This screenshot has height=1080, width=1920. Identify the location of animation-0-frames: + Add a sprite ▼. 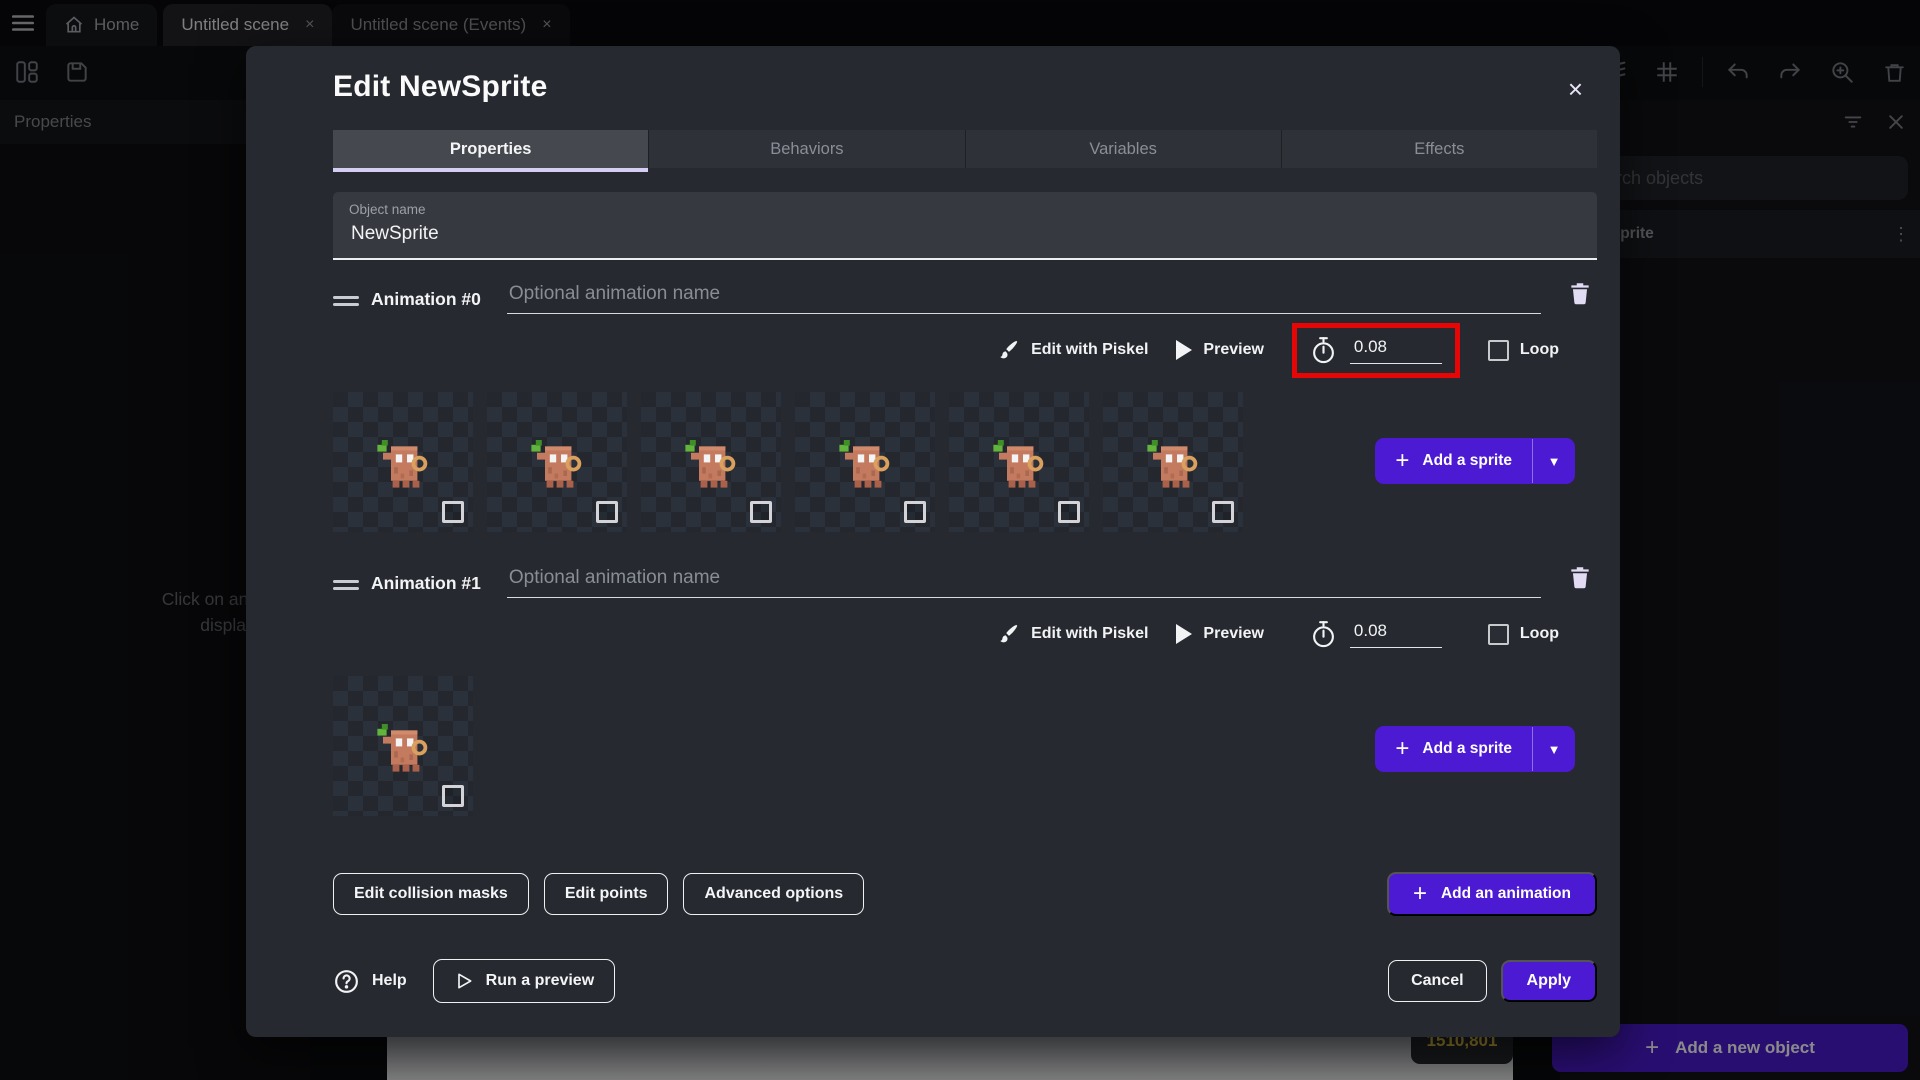
(965, 462).